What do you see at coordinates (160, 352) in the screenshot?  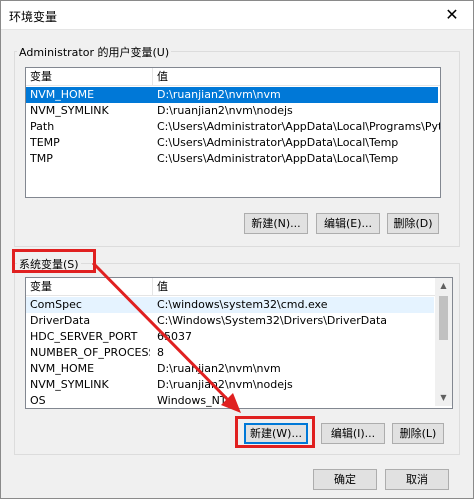 I see `row-value: 8` at bounding box center [160, 352].